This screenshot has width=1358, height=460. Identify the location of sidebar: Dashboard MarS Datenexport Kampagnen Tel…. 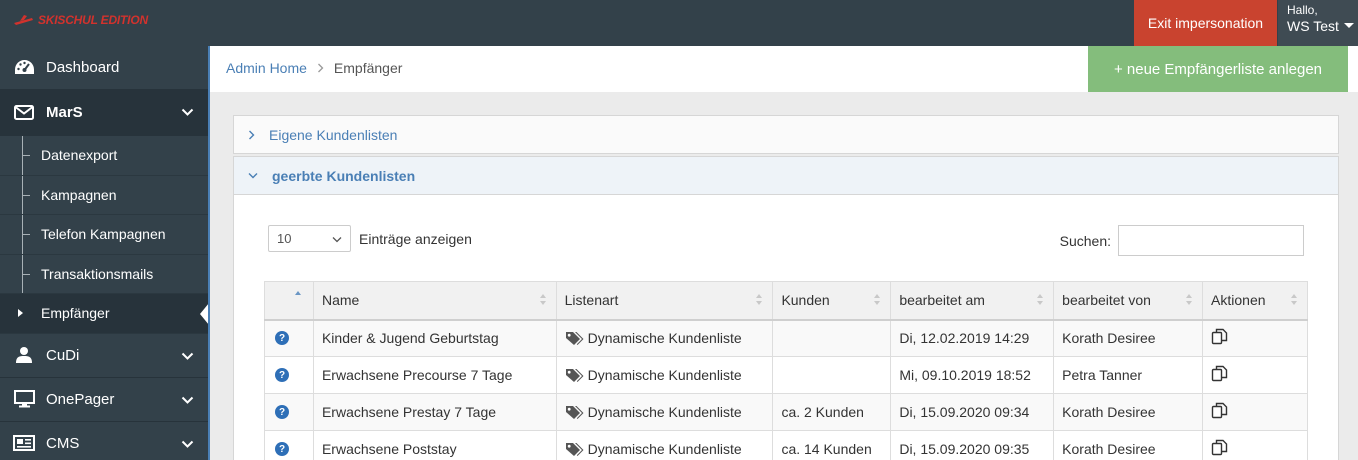
(104, 253).